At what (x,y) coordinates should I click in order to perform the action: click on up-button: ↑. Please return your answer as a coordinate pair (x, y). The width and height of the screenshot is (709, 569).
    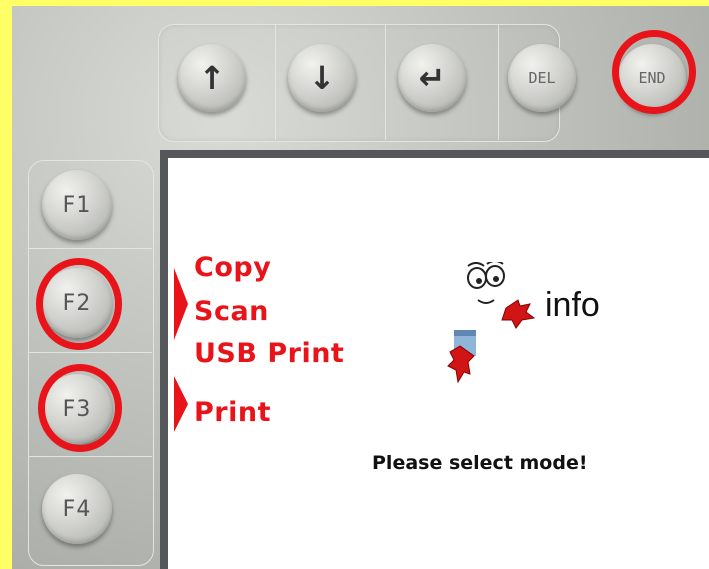
    Looking at the image, I should click on (212, 78).